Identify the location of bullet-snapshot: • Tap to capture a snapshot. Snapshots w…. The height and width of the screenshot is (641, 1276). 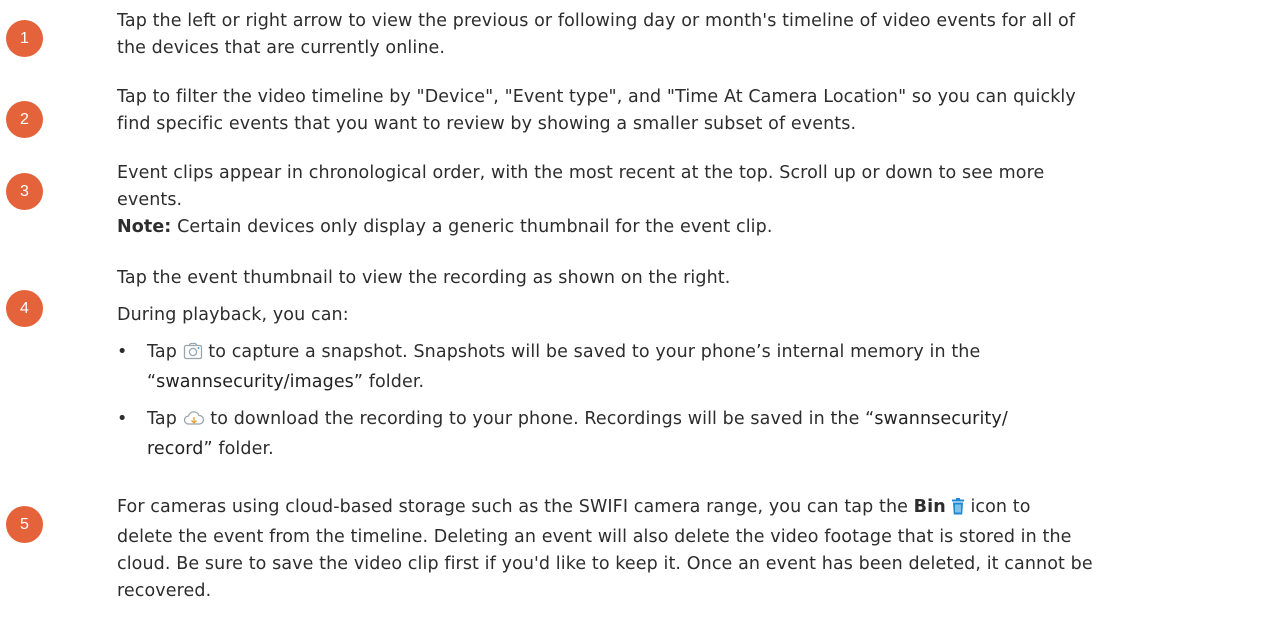
(692, 367).